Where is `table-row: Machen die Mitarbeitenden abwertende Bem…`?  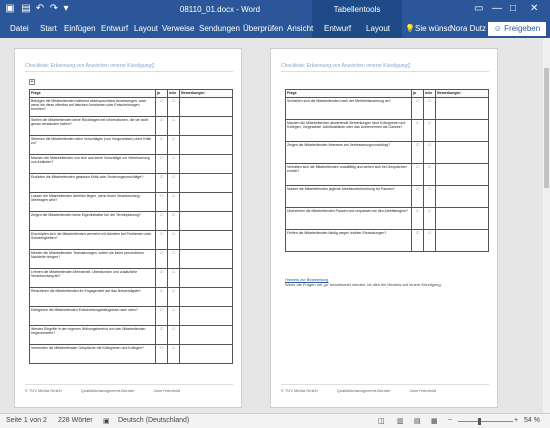 table-row: Machen die Mitarbeitenden abwertende Bem… is located at coordinates (387, 130).